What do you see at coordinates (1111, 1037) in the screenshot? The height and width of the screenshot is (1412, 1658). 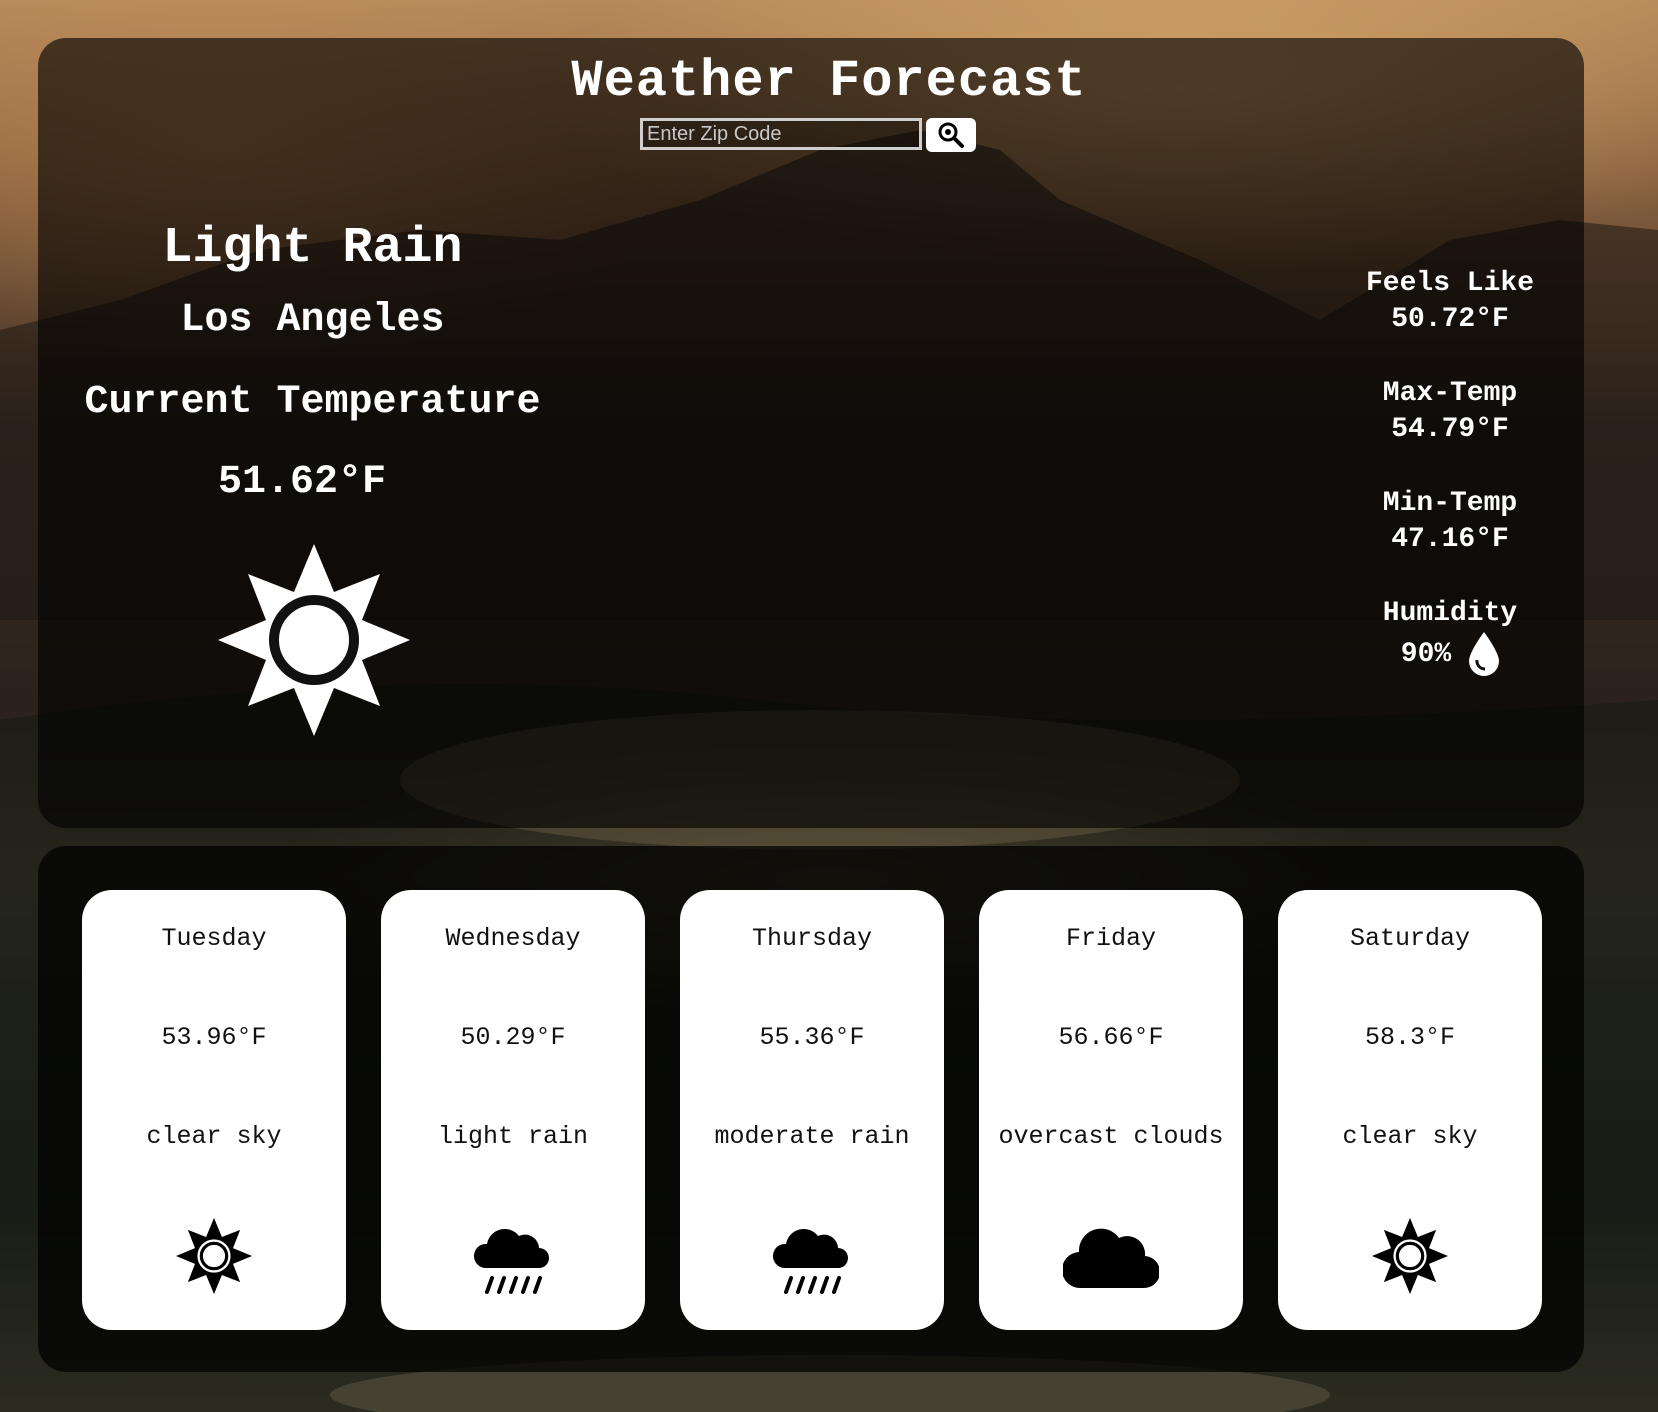 I see `forecast-temp: 56.66°F` at bounding box center [1111, 1037].